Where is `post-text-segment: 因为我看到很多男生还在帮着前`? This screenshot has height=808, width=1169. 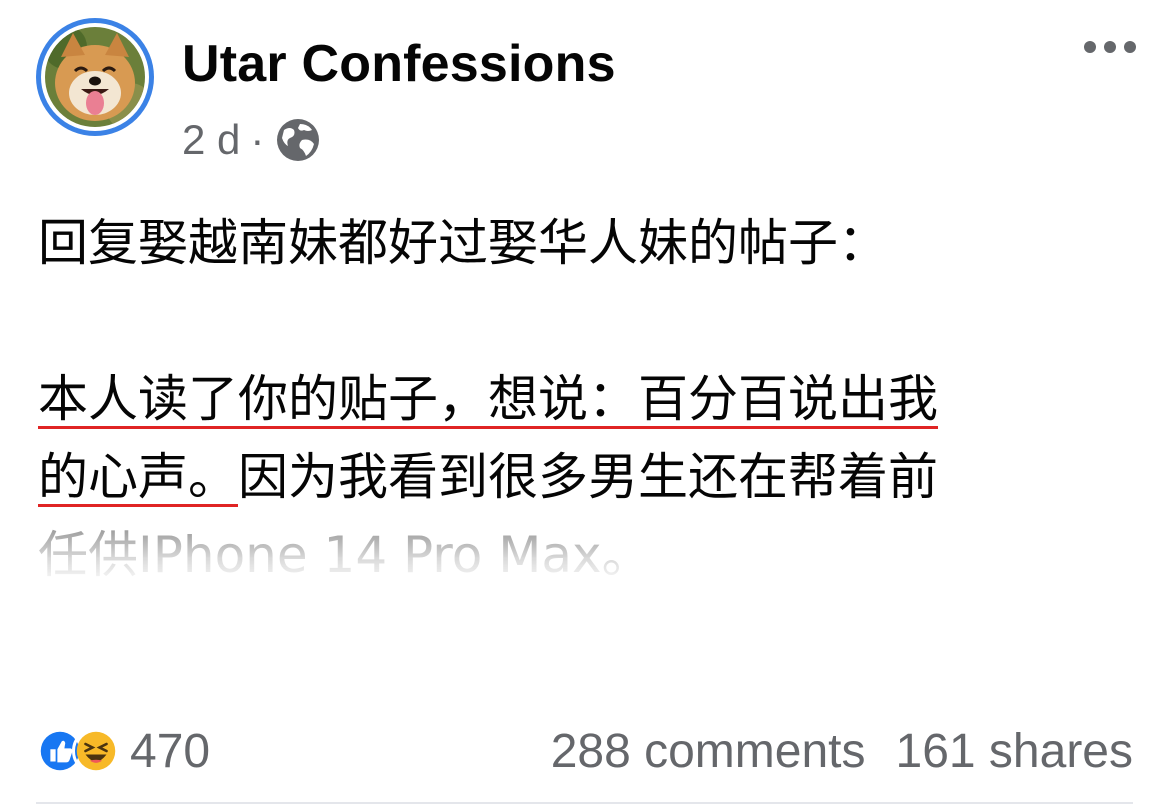
post-text-segment: 因为我看到很多男生还在帮着前 is located at coordinates (588, 477).